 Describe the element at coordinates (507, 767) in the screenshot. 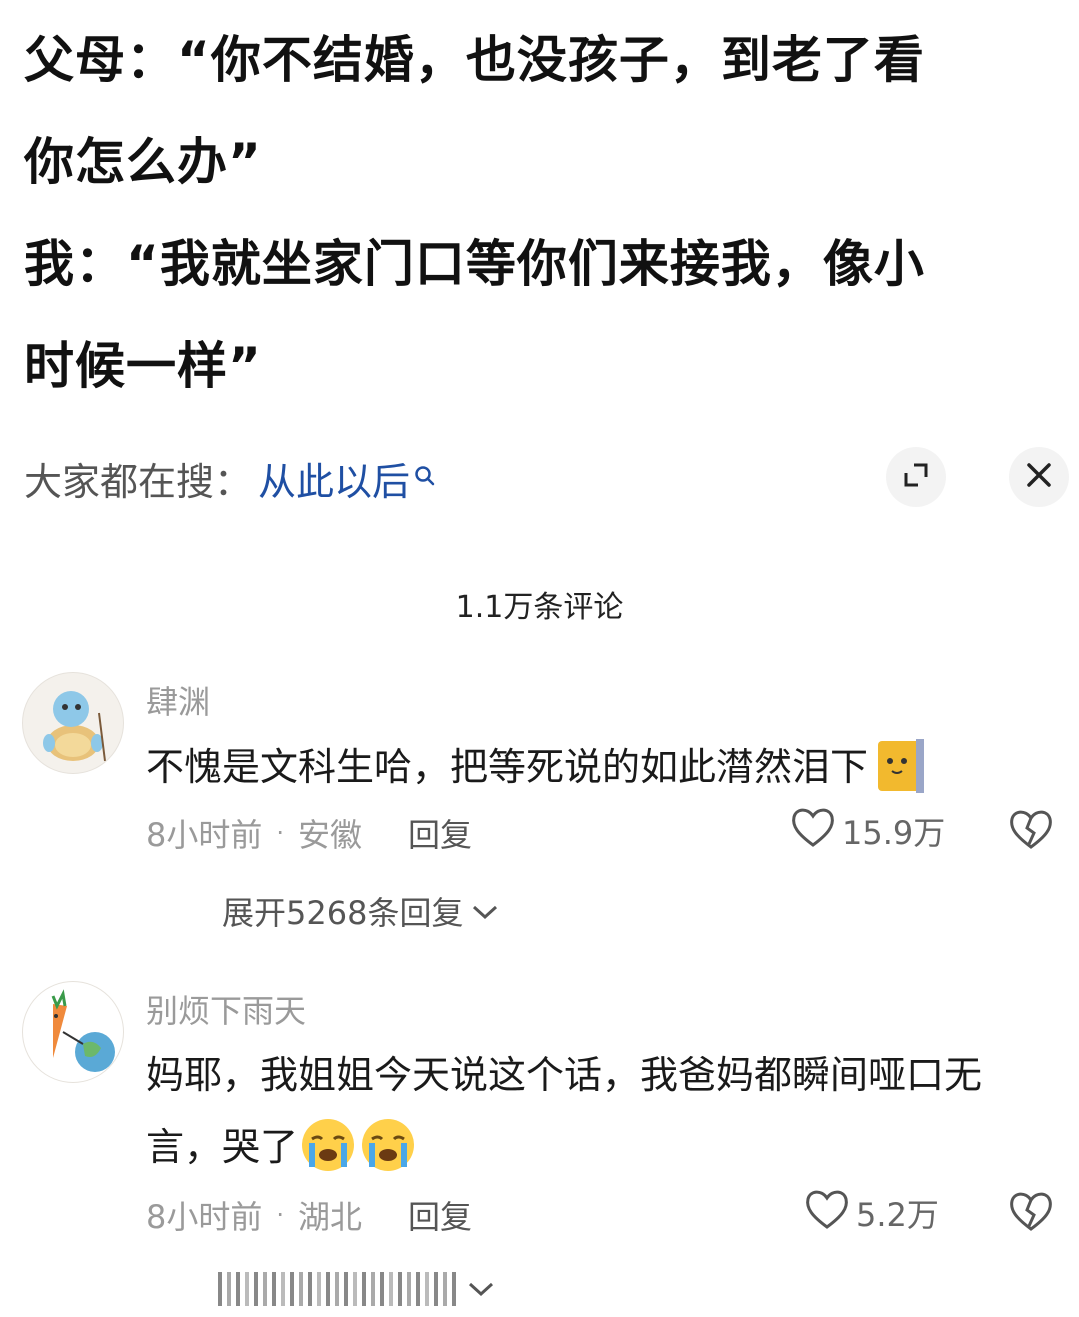

I see `comment-text-content: 不愧是文科生哈，把等死说的如此潸然泪下` at that location.